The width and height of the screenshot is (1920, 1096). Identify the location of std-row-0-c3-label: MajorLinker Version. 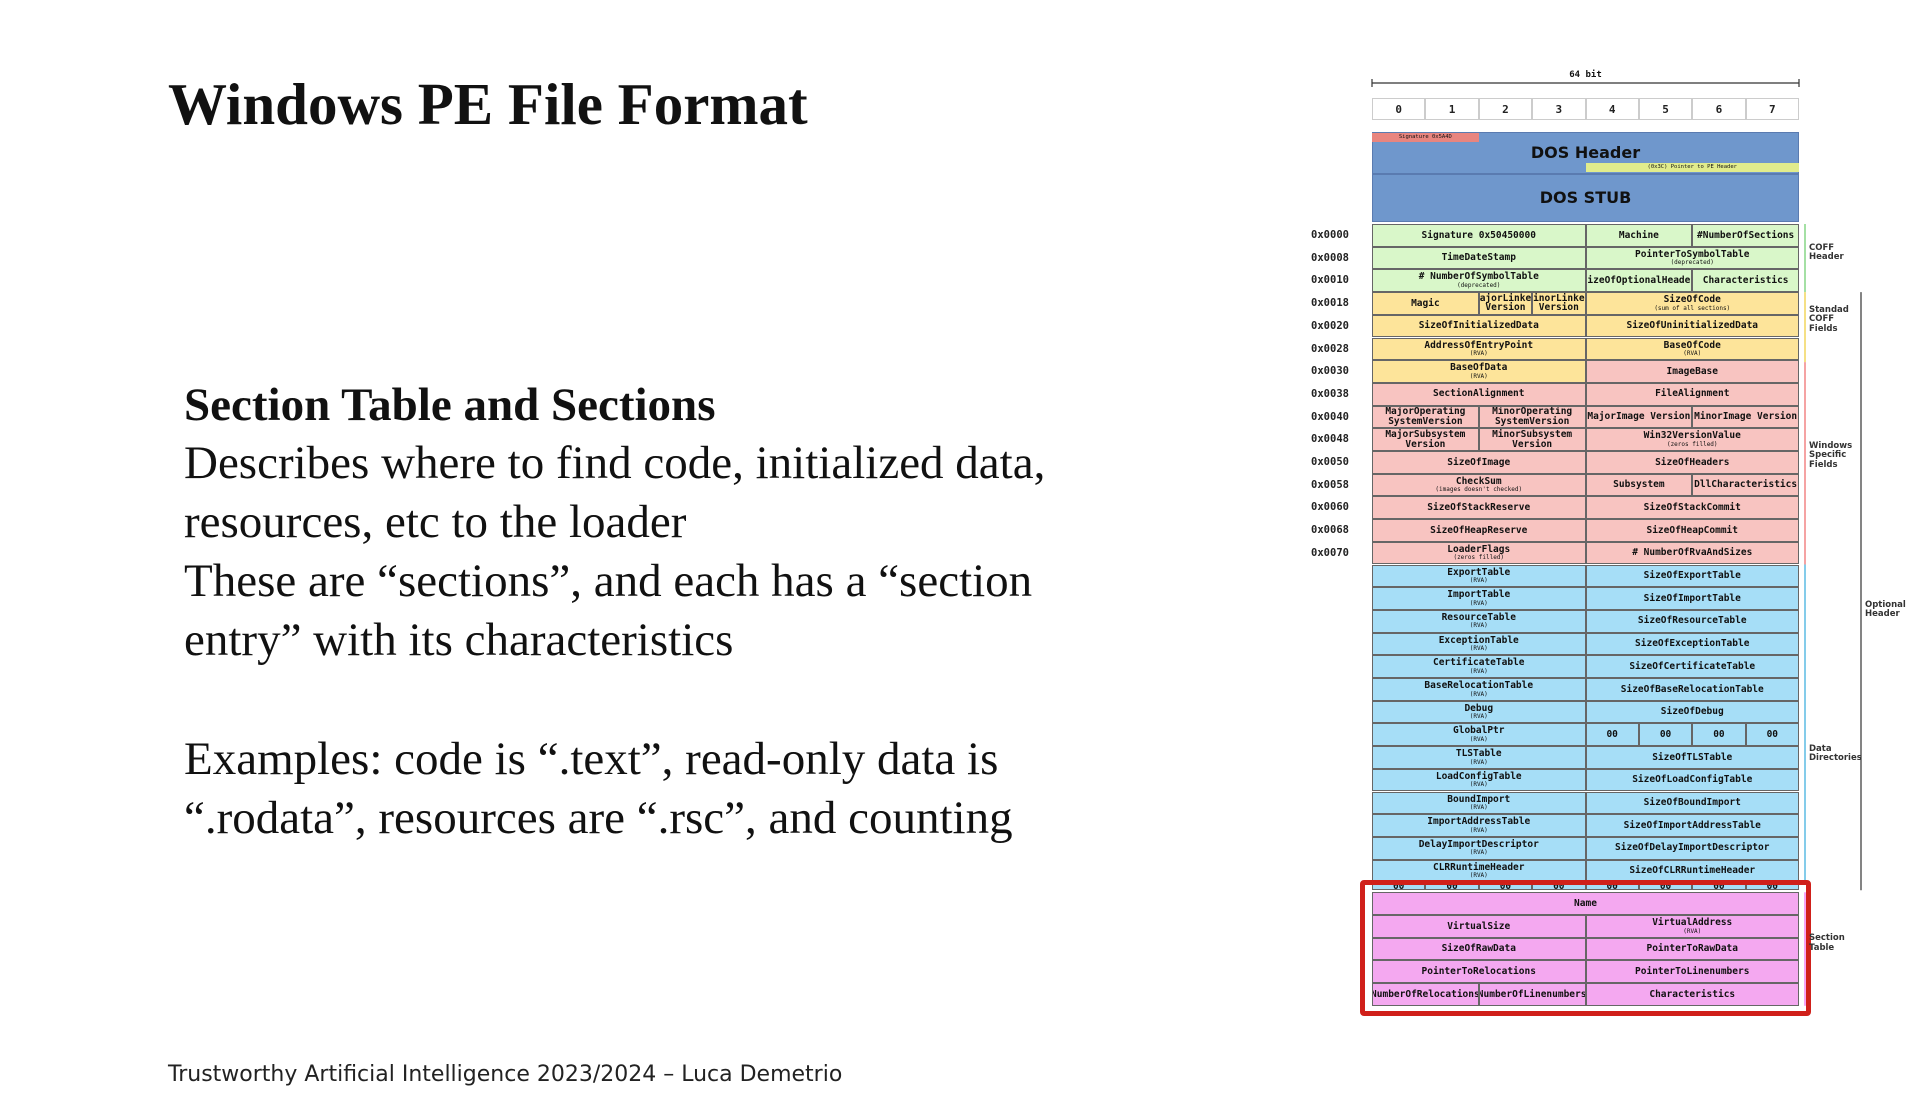
(1505, 303).